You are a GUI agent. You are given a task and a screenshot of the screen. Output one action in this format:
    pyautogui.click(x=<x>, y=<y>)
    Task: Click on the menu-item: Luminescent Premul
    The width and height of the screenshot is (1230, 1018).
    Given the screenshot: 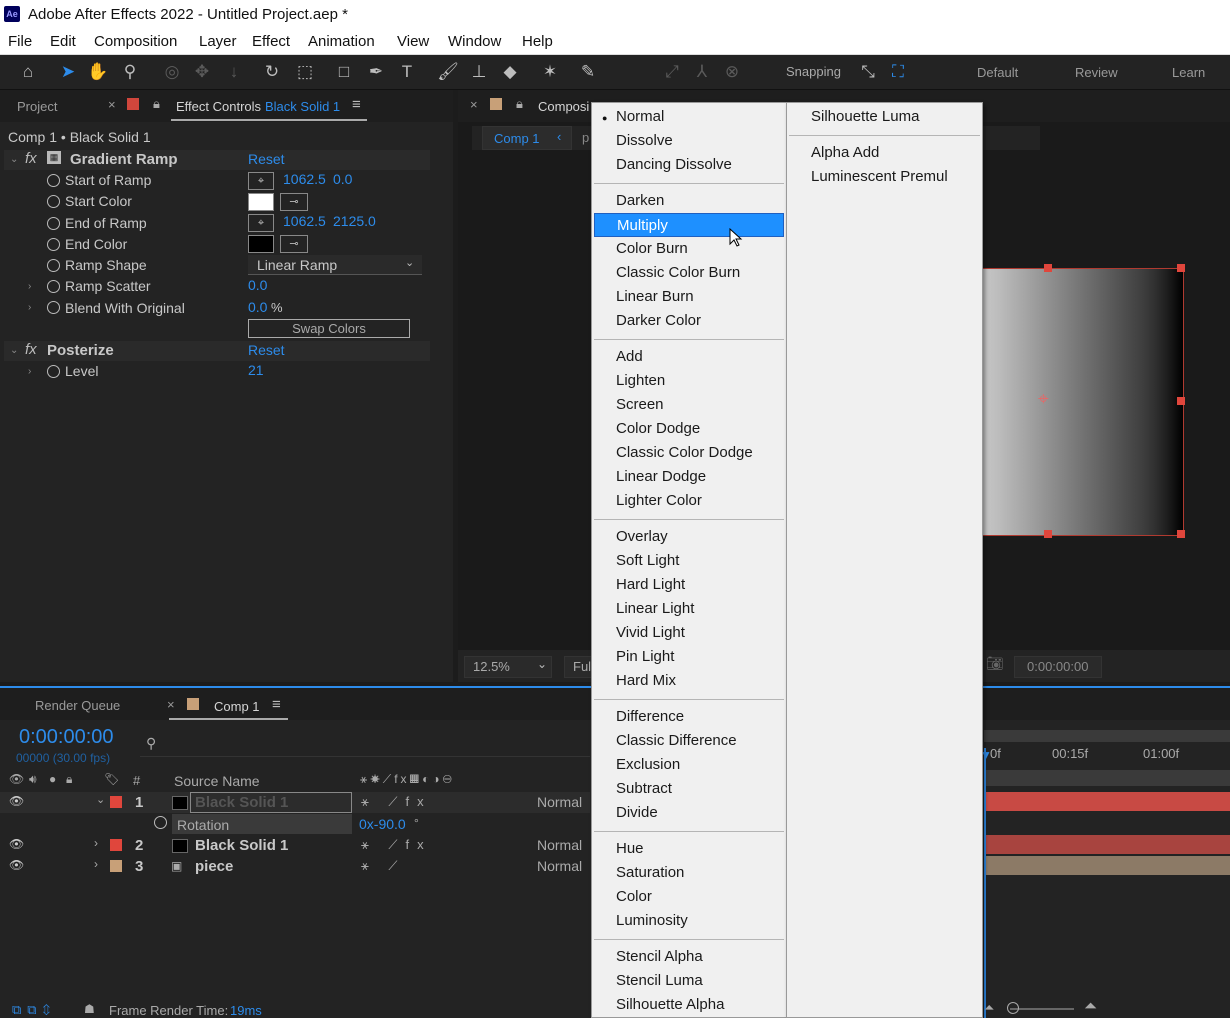 What is the action you would take?
    pyautogui.click(x=879, y=177)
    